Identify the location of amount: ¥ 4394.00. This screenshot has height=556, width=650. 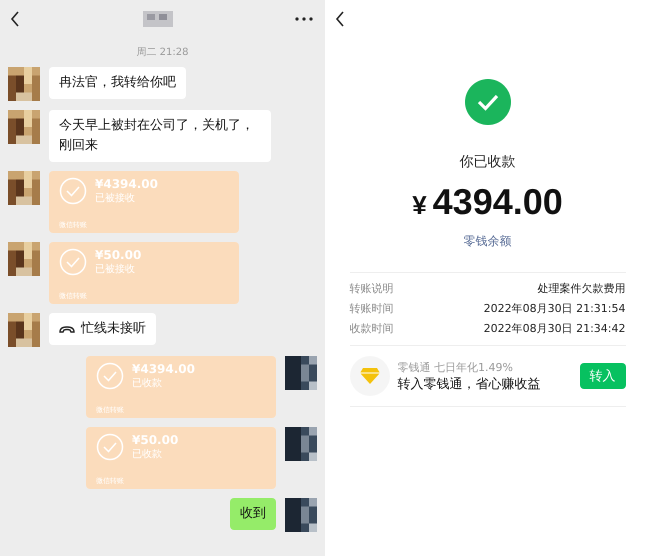
(487, 202).